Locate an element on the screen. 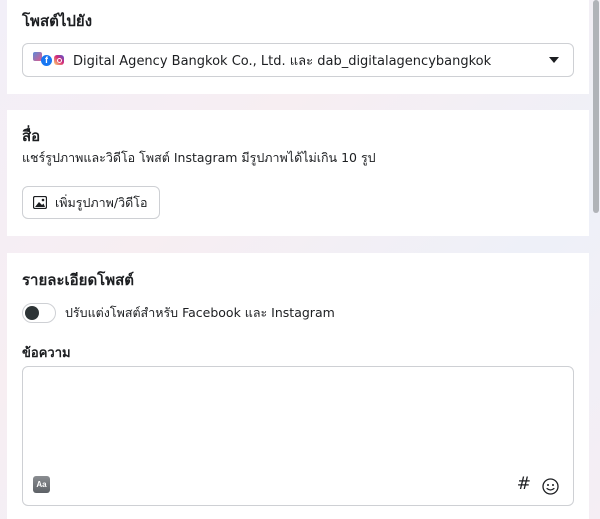 This screenshot has width=600, height=519. photo-icon is located at coordinates (40, 202).